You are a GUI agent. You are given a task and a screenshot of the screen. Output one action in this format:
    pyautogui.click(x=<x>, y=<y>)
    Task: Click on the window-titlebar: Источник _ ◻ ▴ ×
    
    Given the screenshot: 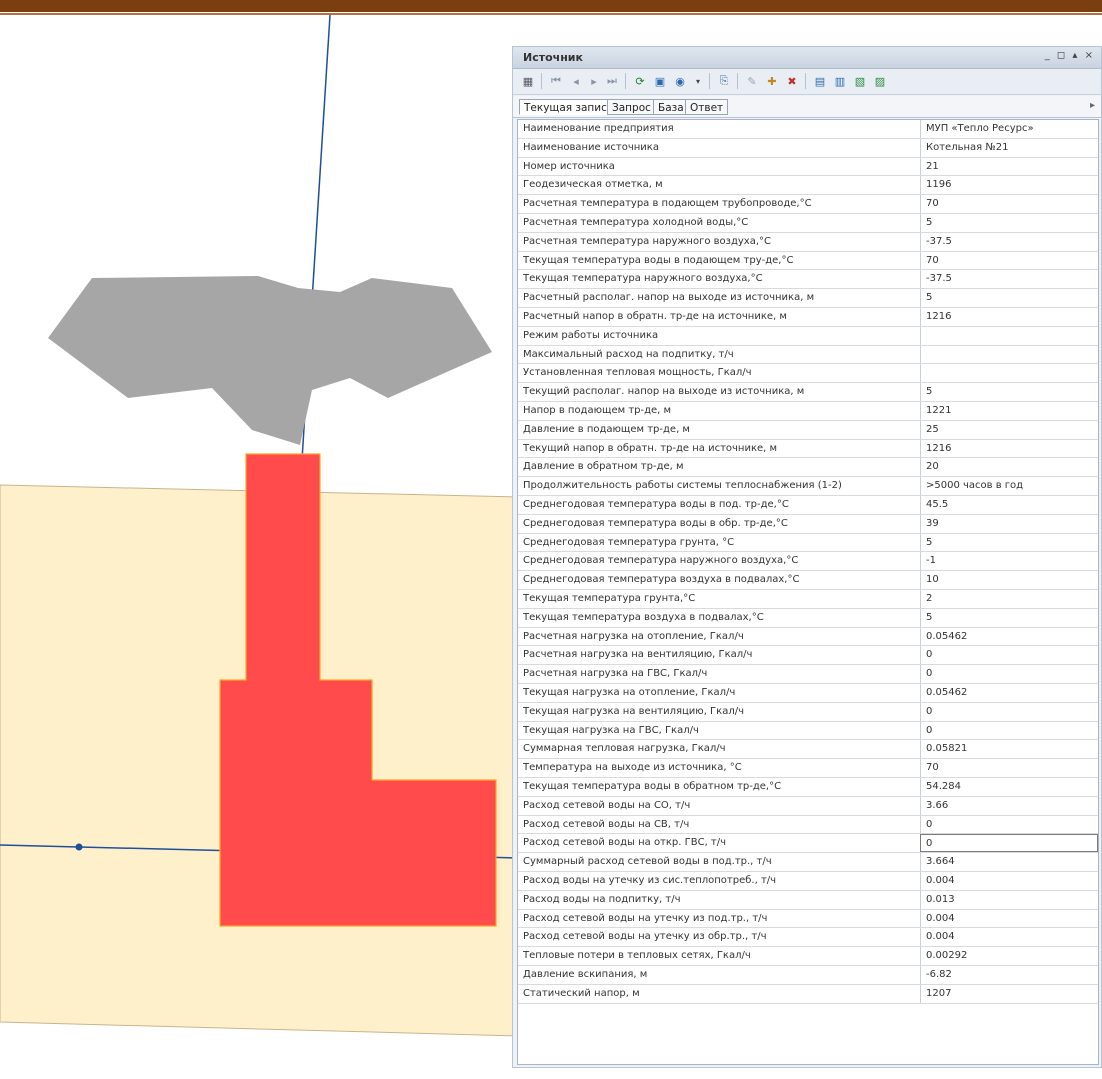 What is the action you would take?
    pyautogui.click(x=807, y=58)
    